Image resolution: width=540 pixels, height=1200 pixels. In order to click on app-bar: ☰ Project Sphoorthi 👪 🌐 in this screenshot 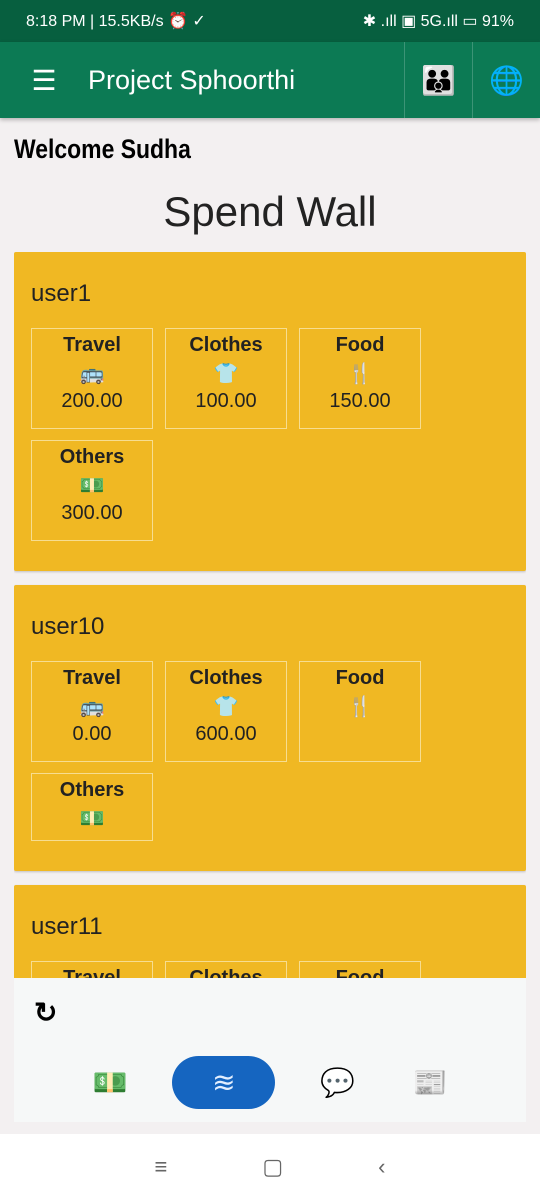, I will do `click(270, 80)`.